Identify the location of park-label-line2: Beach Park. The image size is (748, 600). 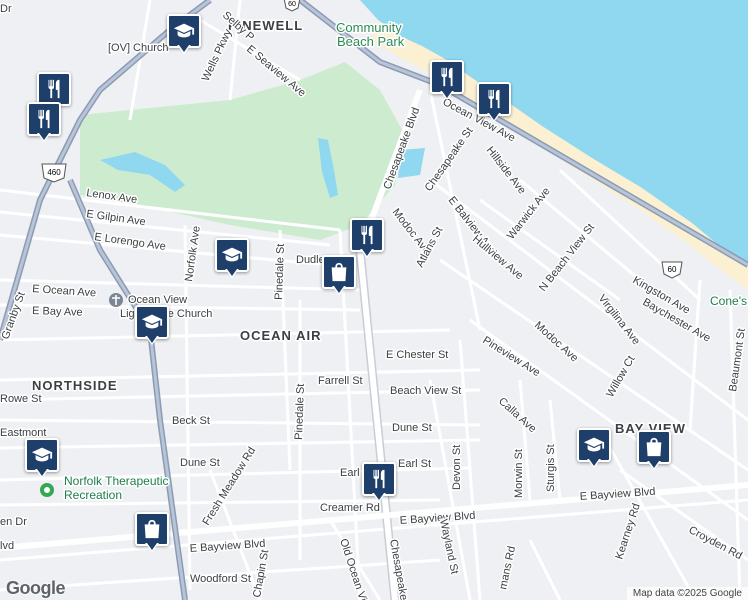
(371, 42).